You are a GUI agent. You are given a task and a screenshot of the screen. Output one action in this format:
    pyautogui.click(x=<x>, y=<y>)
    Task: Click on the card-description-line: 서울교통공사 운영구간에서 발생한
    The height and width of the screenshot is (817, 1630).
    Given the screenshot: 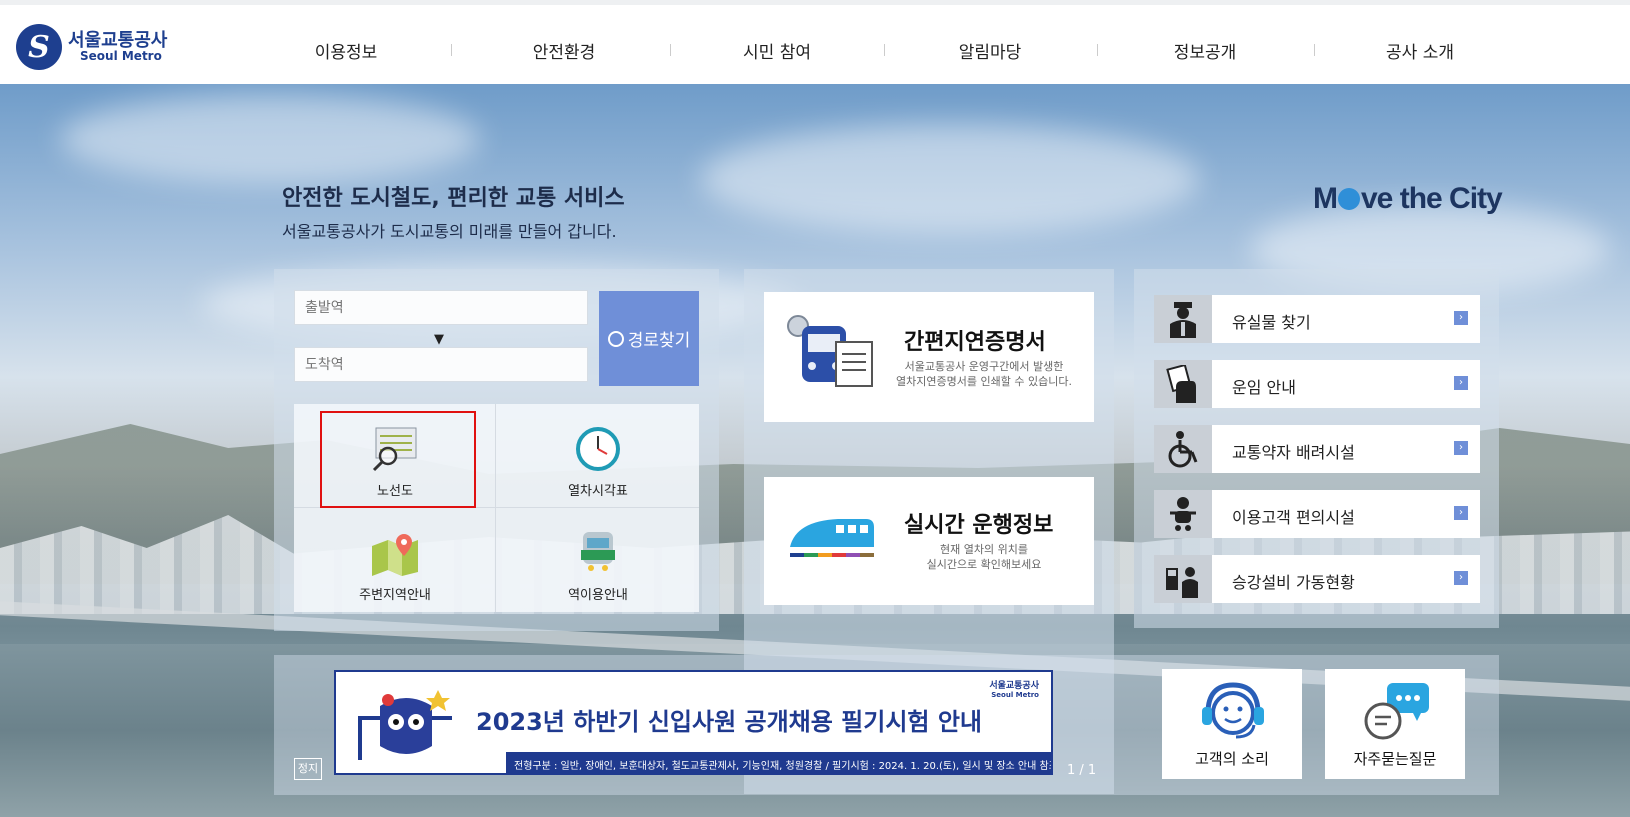 What is the action you would take?
    pyautogui.click(x=984, y=366)
    